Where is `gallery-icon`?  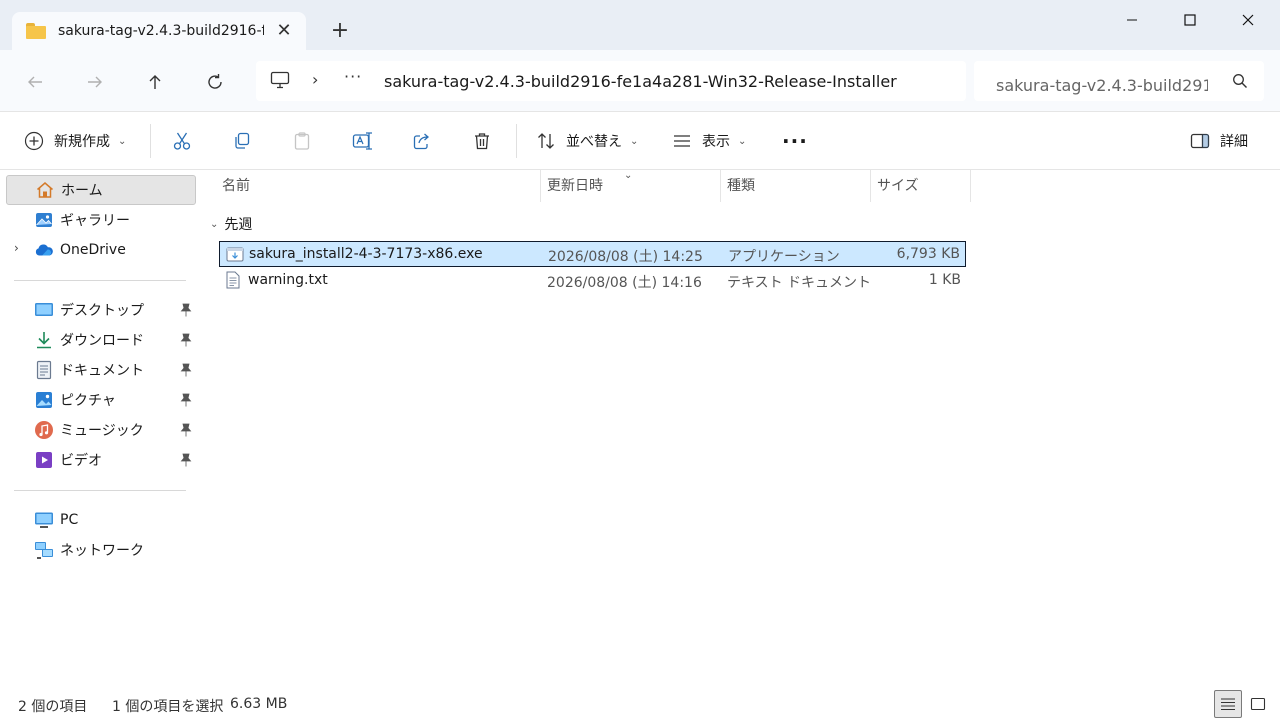 gallery-icon is located at coordinates (44, 220).